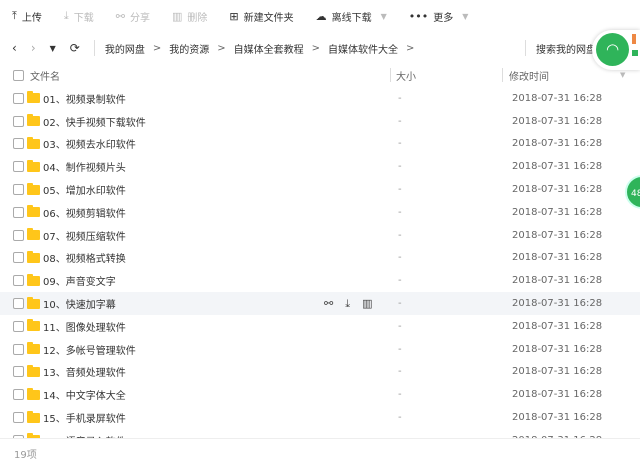 The height and width of the screenshot is (465, 640). What do you see at coordinates (14, 48) in the screenshot?
I see `back-button: ‹` at bounding box center [14, 48].